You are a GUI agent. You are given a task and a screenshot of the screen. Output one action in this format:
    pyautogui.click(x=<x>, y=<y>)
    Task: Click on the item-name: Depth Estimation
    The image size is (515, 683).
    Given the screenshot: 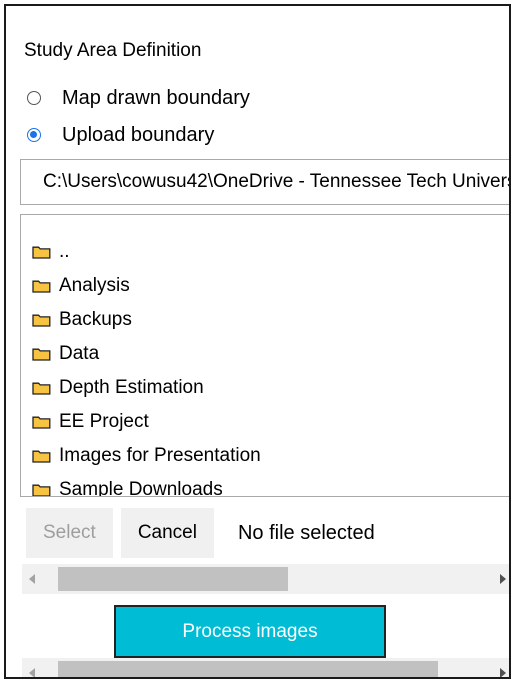 What is the action you would take?
    pyautogui.click(x=131, y=387)
    